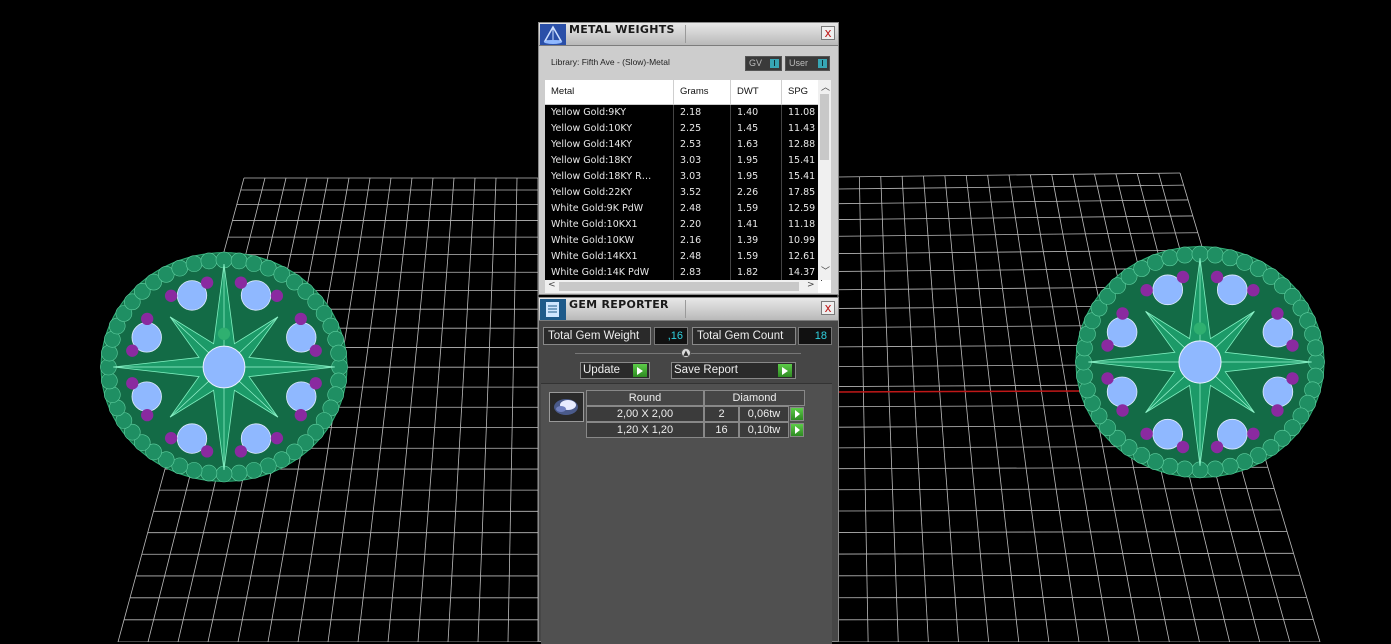 This screenshot has height=644, width=1391. Describe the element at coordinates (756, 129) in the screenshot. I see `table-cell: 1.45` at that location.